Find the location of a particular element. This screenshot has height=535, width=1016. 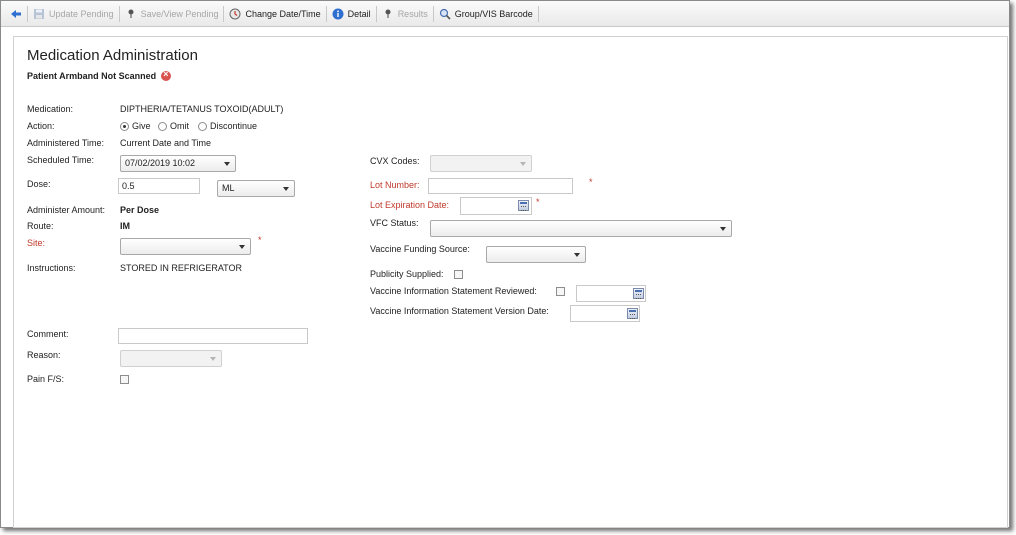

lot-number-required-marker: * is located at coordinates (591, 182).